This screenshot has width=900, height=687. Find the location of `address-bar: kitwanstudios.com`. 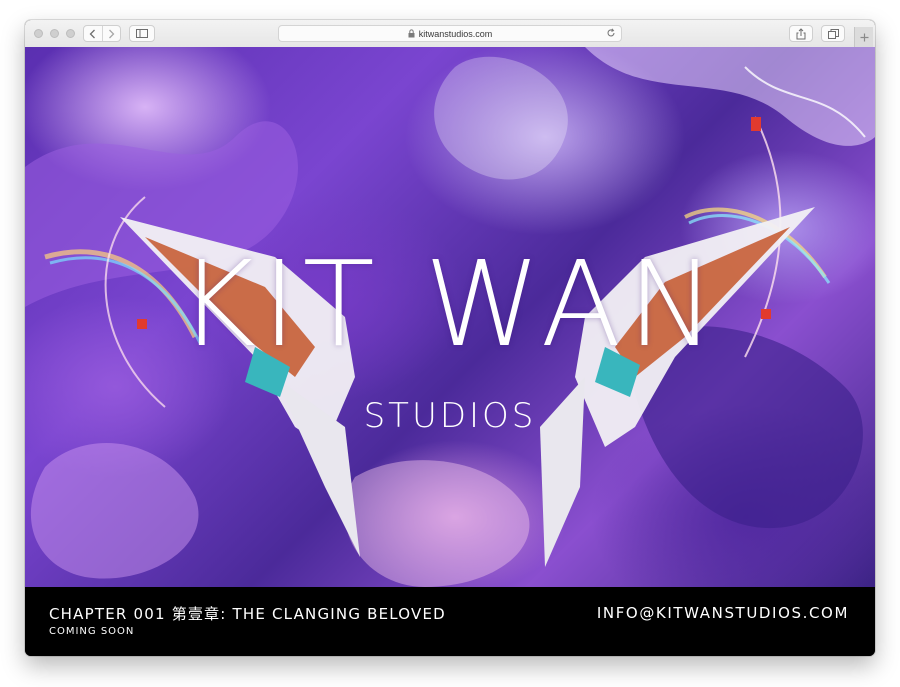

address-bar: kitwanstudios.com is located at coordinates (450, 33).